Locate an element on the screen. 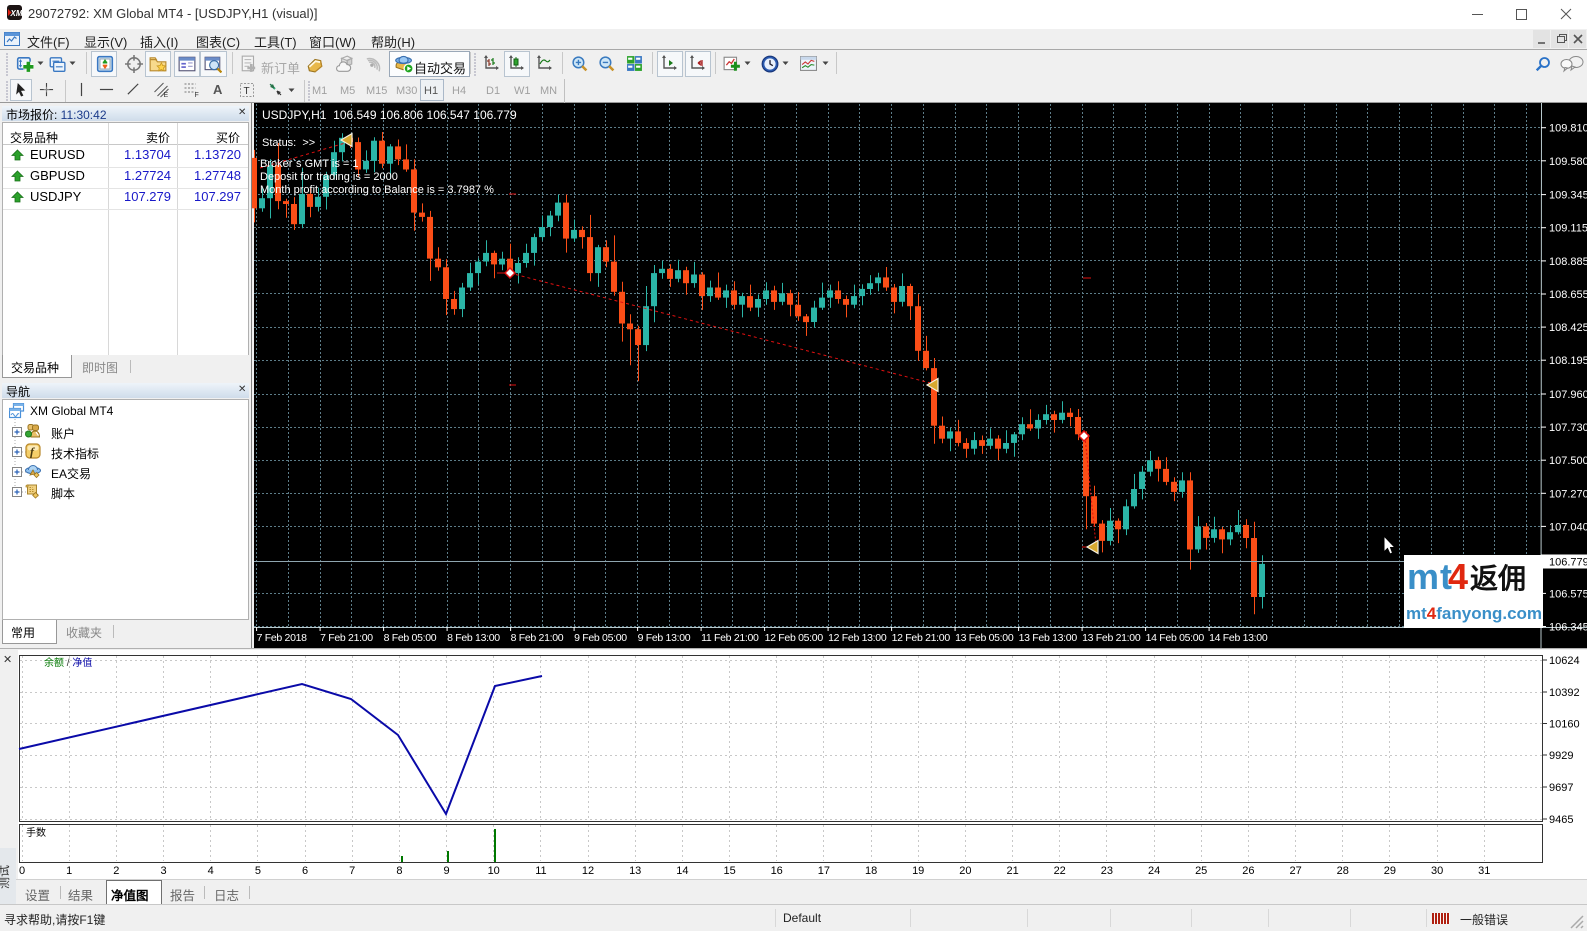  svg-text: 13 Feb 21:00 is located at coordinates (1111, 638).